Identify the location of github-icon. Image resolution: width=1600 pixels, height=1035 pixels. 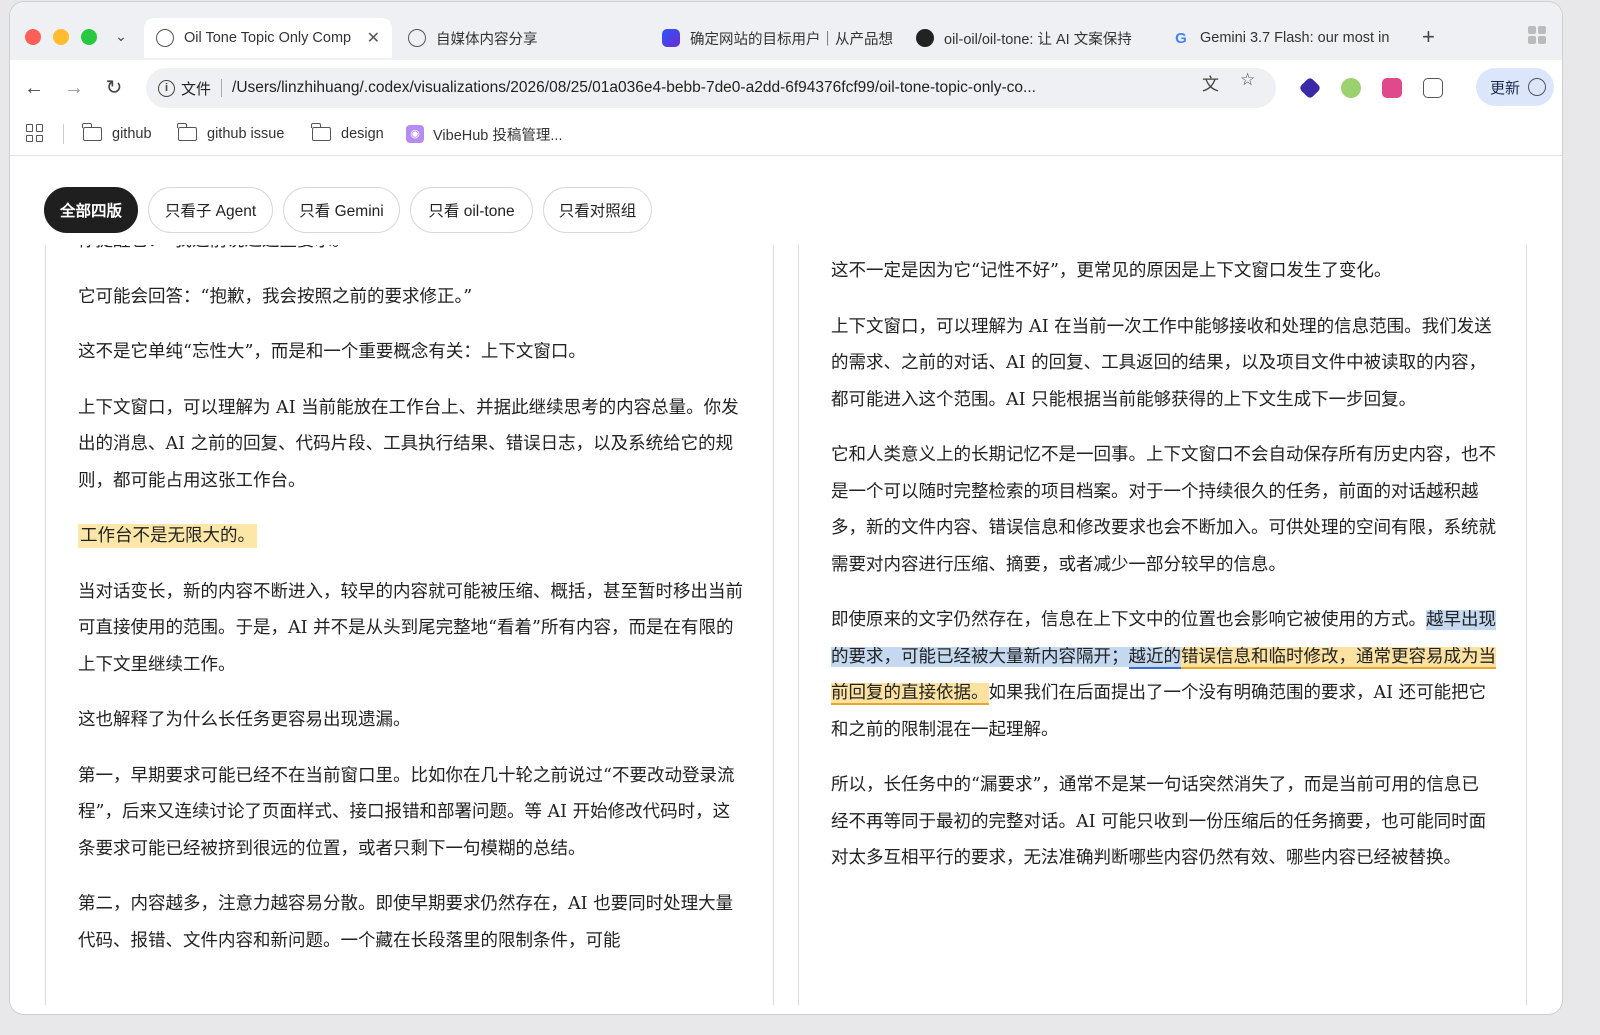
(925, 38).